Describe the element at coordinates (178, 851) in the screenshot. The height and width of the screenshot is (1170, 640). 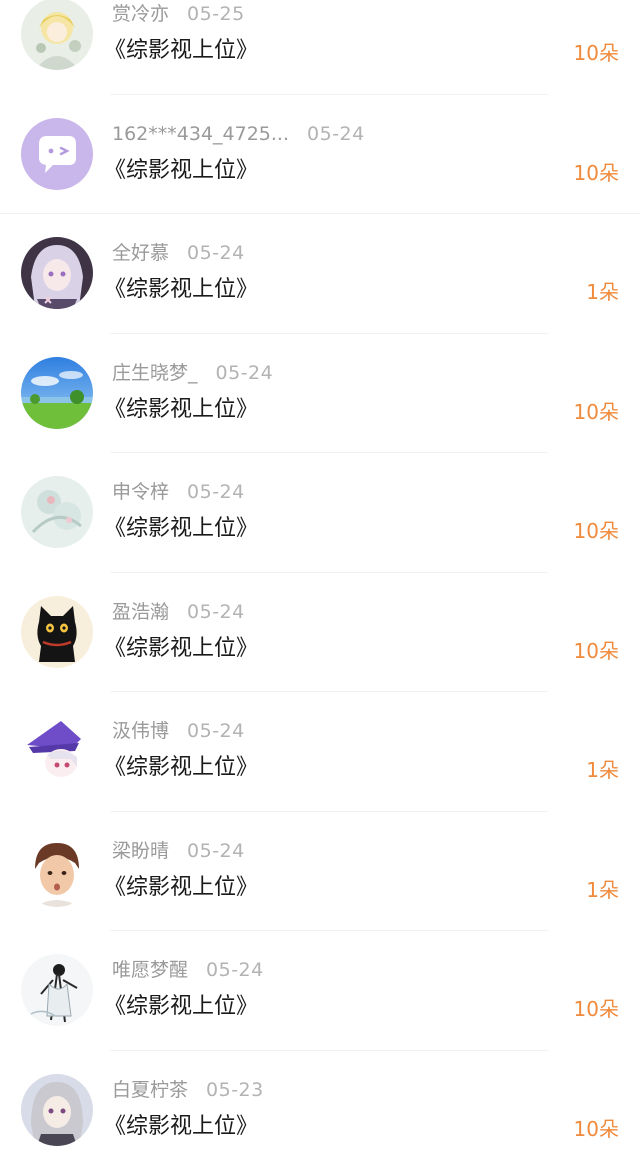
I see `item-meta: 梁盼晴 05-24` at that location.